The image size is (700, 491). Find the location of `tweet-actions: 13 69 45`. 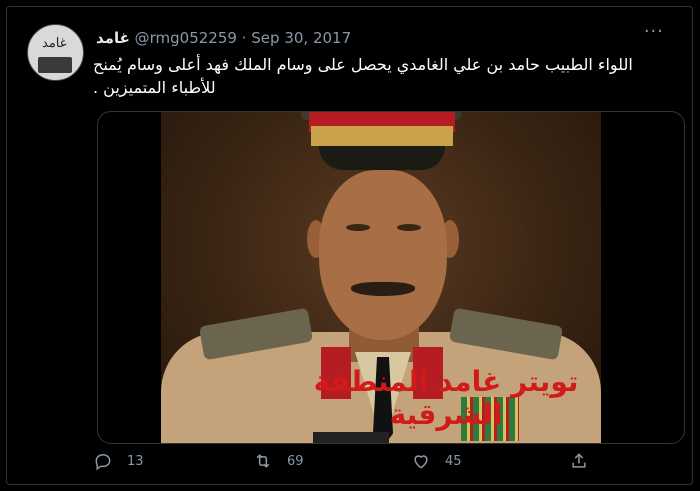

tweet-actions: 13 69 45 is located at coordinates (349, 466).